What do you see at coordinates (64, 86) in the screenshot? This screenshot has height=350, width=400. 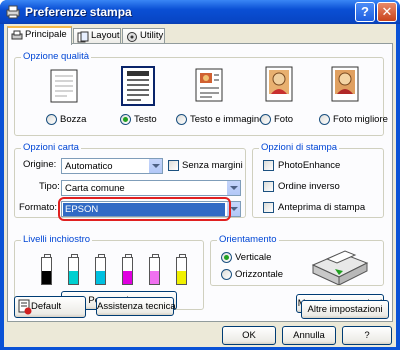 I see `draft-document-icon` at bounding box center [64, 86].